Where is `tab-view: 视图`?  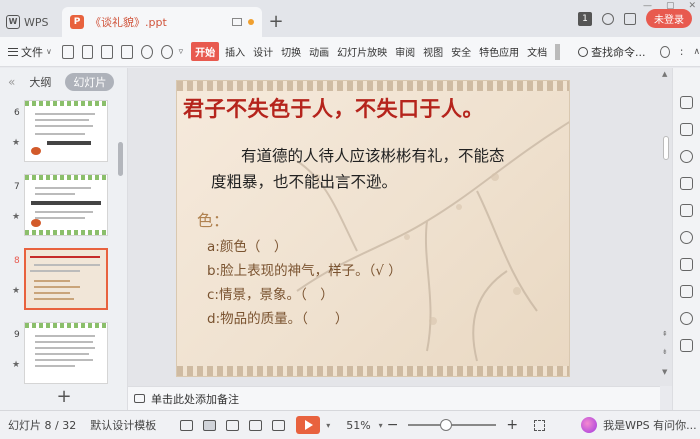 tab-view: 视图 is located at coordinates (433, 51).